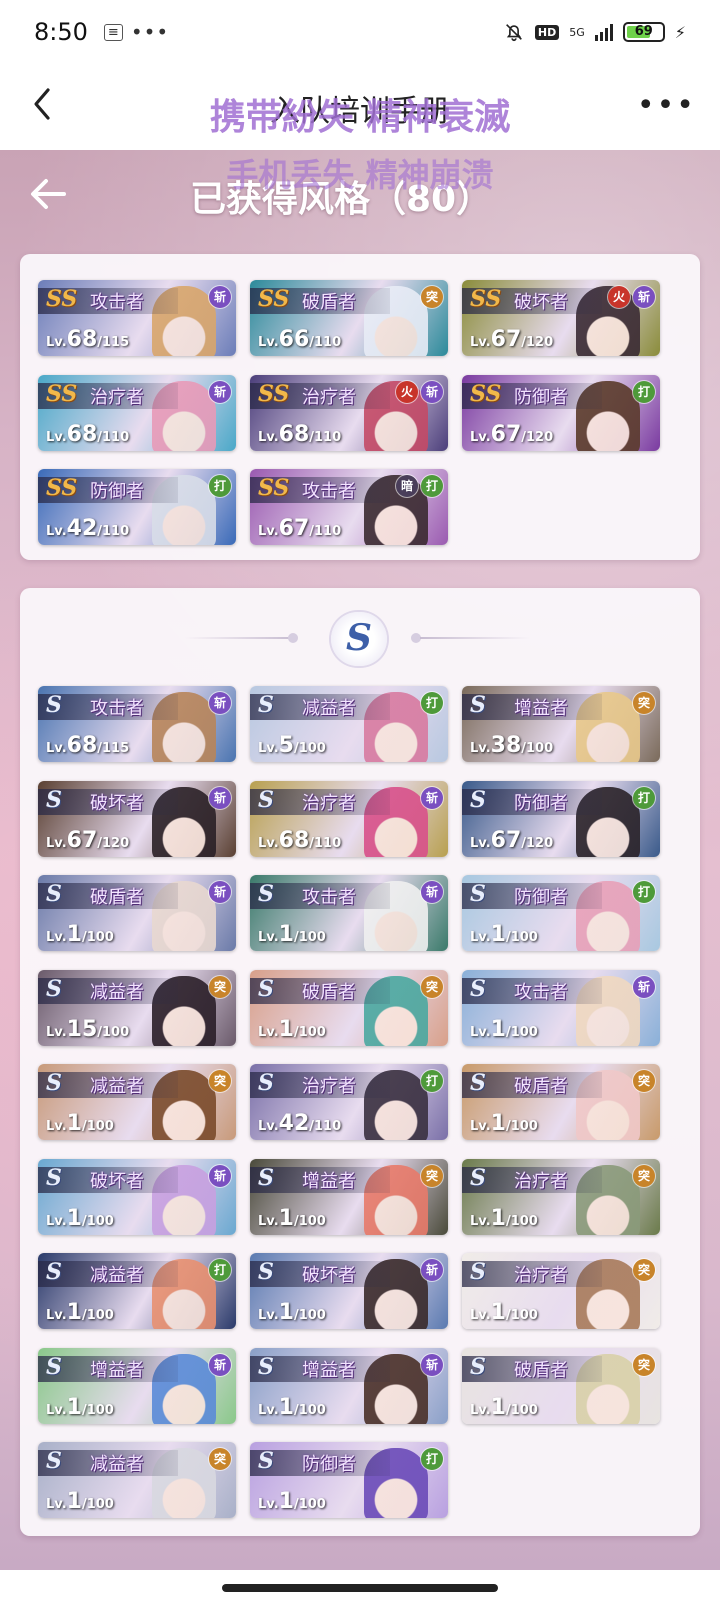 The image size is (720, 1600). I want to click on level-max: /115, so click(113, 342).